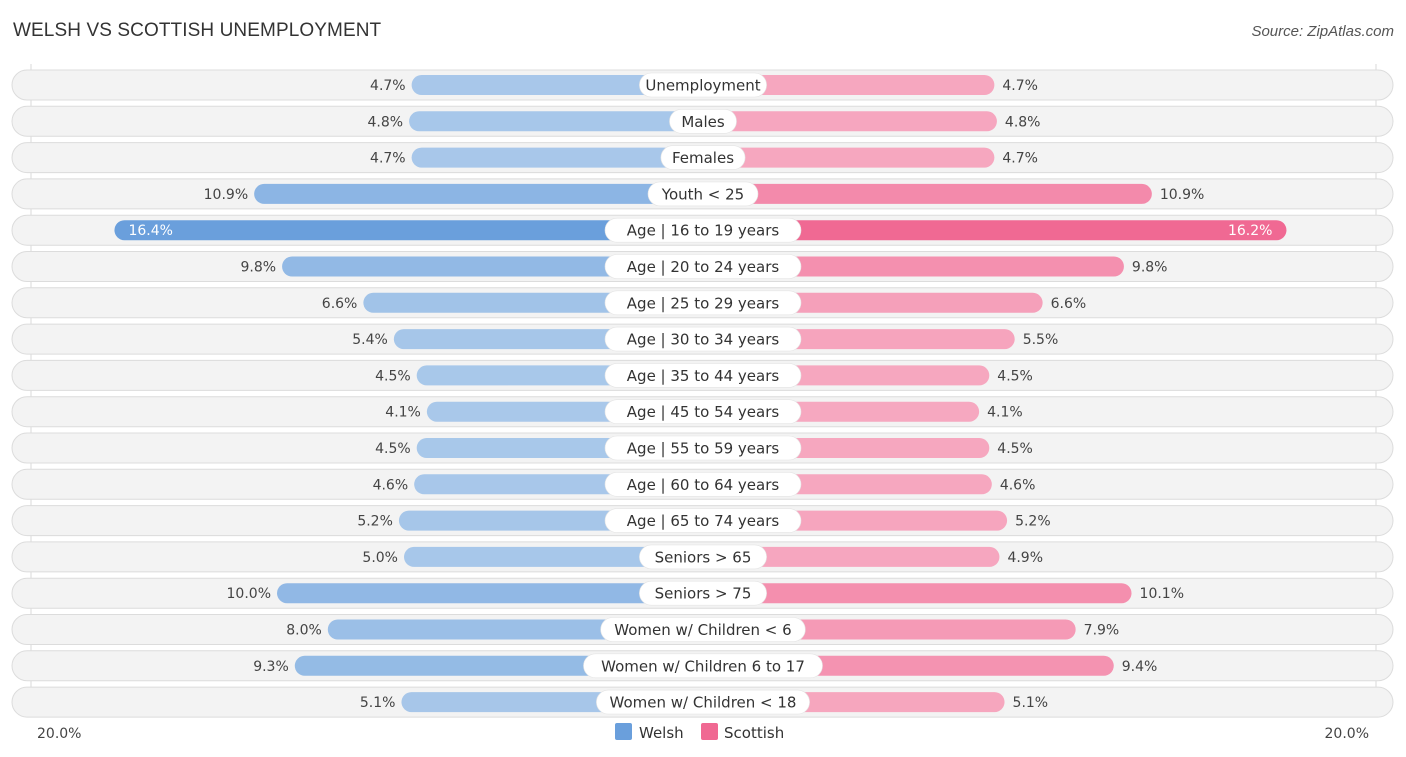 The height and width of the screenshot is (757, 1406). What do you see at coordinates (380, 558) in the screenshot?
I see `value-label-welsh: 5.0%` at bounding box center [380, 558].